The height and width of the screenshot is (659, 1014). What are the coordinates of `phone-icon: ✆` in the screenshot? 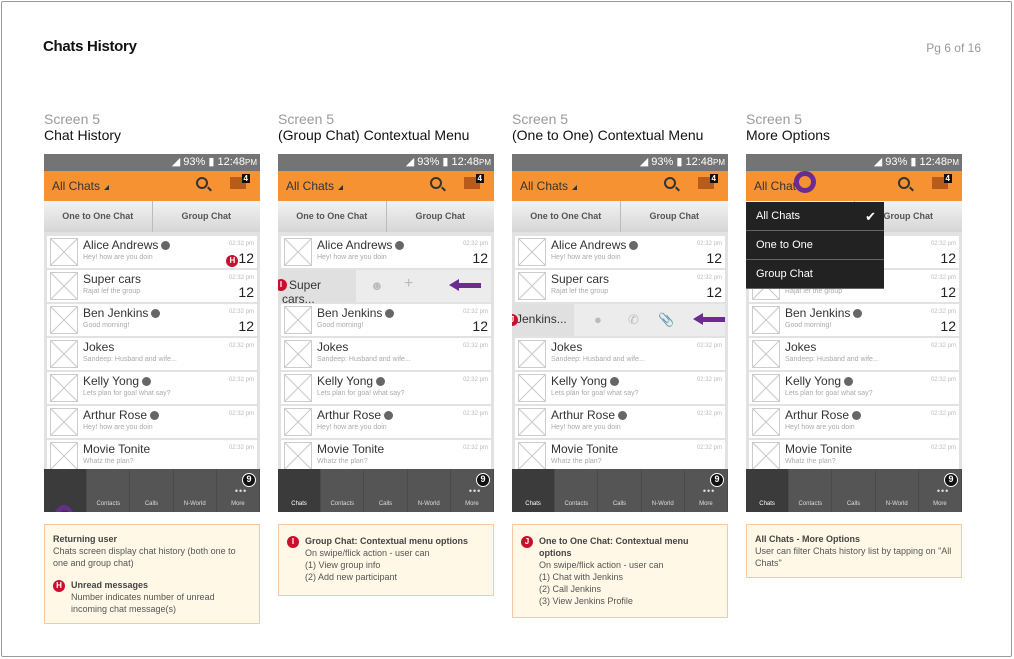 It's located at (633, 320).